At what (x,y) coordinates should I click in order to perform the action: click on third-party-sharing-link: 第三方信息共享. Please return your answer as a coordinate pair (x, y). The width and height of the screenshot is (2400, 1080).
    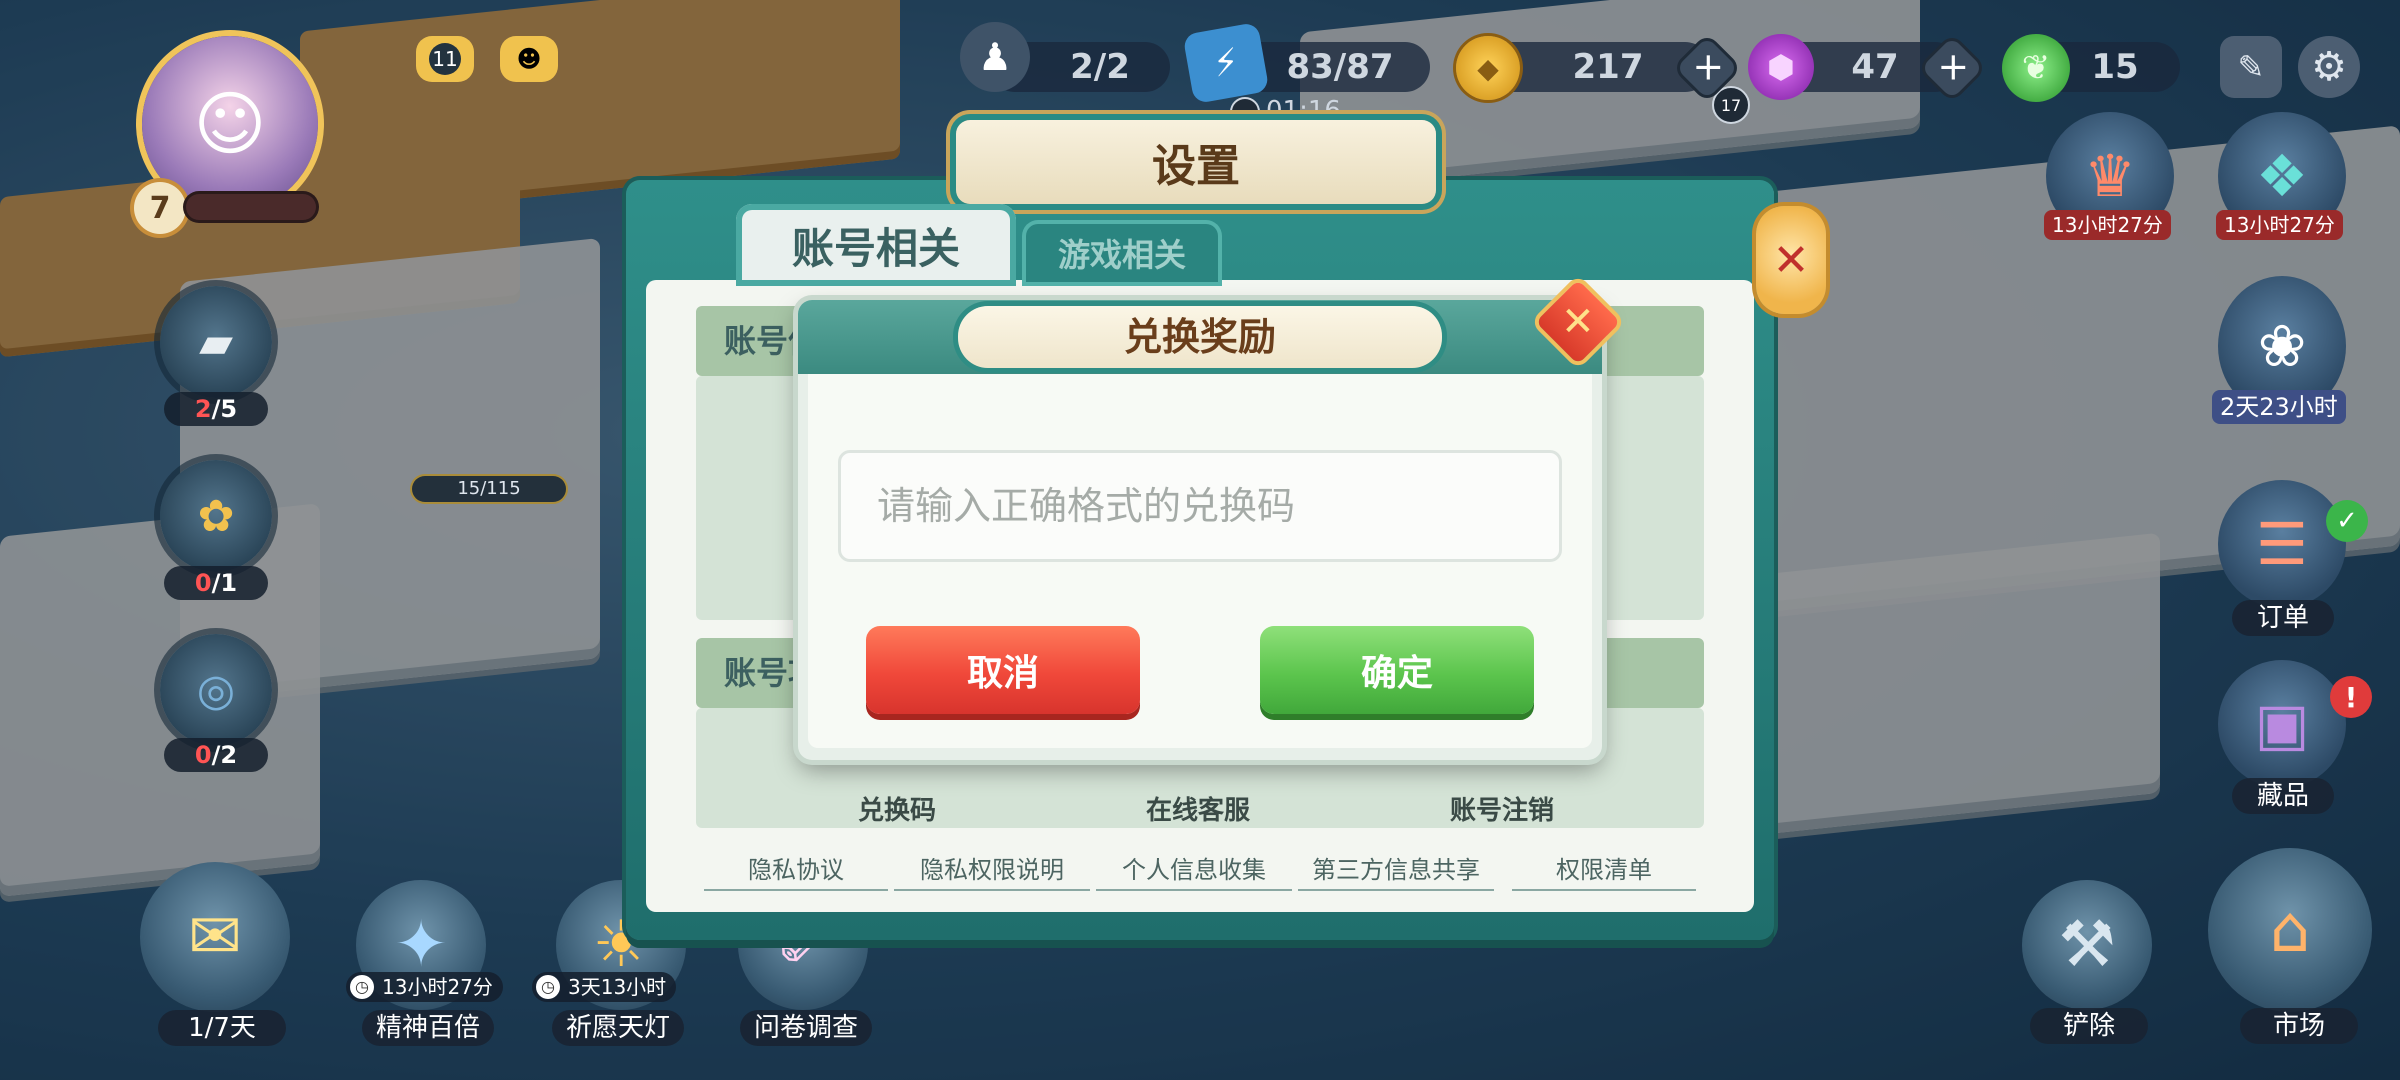
    Looking at the image, I should click on (1396, 870).